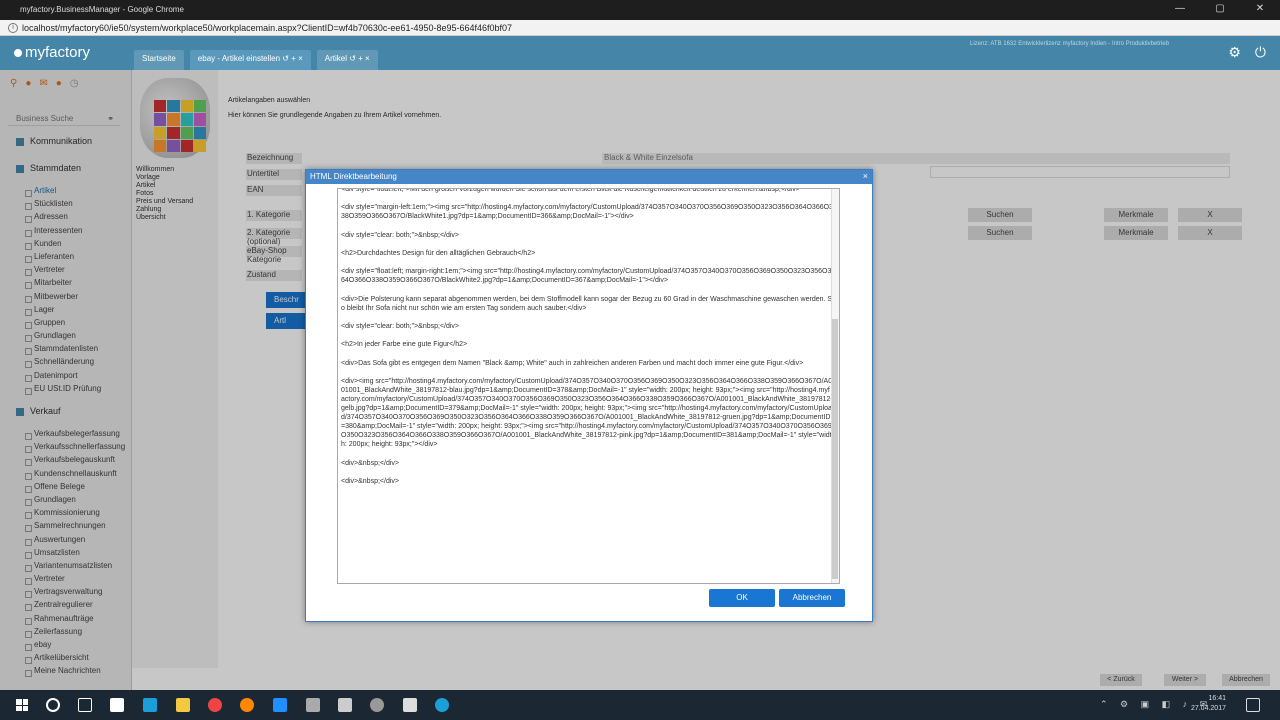 The width and height of the screenshot is (1280, 720). What do you see at coordinates (22, 705) in the screenshot?
I see `windows-start-icon` at bounding box center [22, 705].